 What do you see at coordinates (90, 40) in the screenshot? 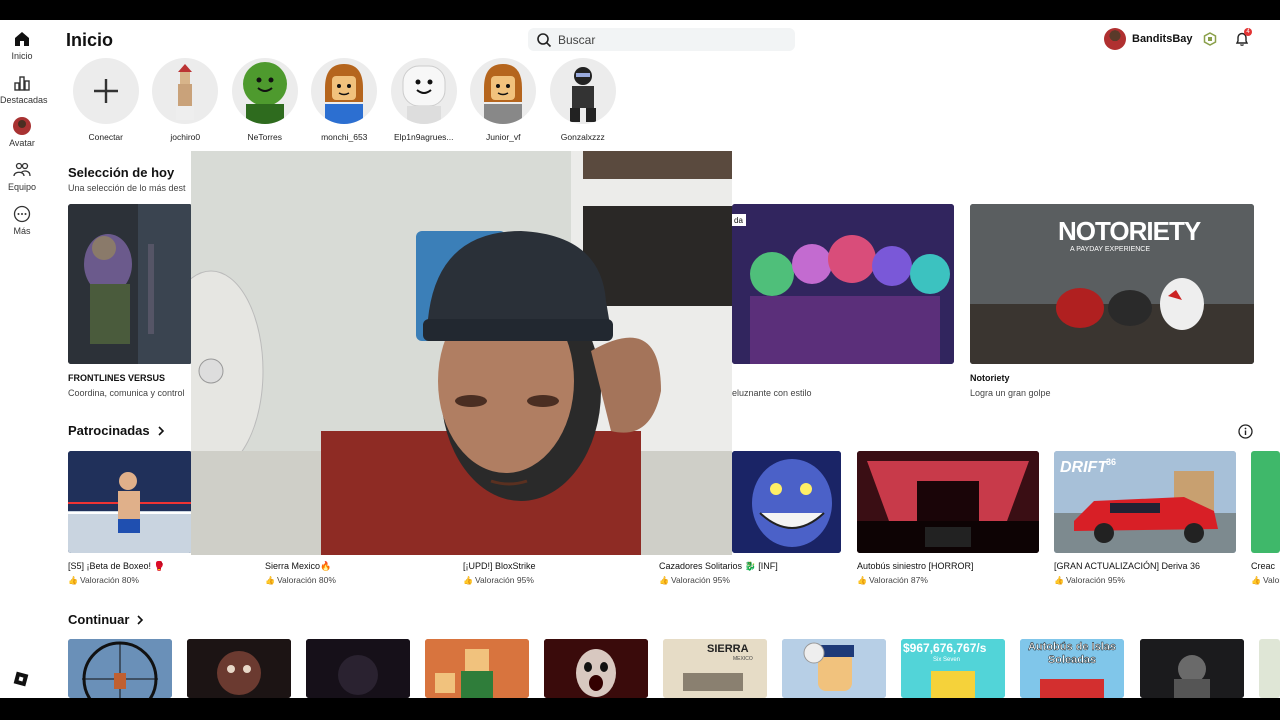
I see `page-title: Inicio` at bounding box center [90, 40].